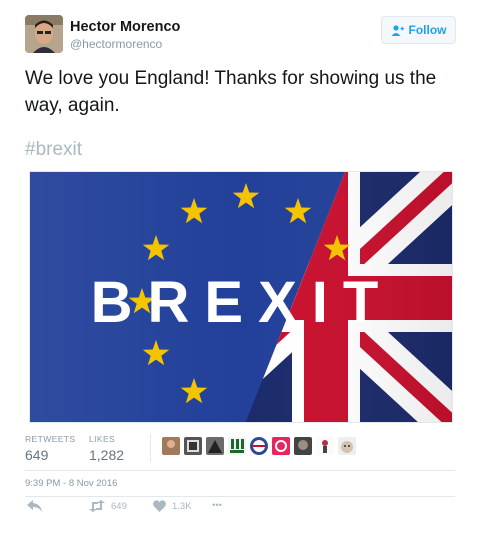 This screenshot has width=480, height=538. I want to click on follow-button-label: Follow, so click(427, 30).